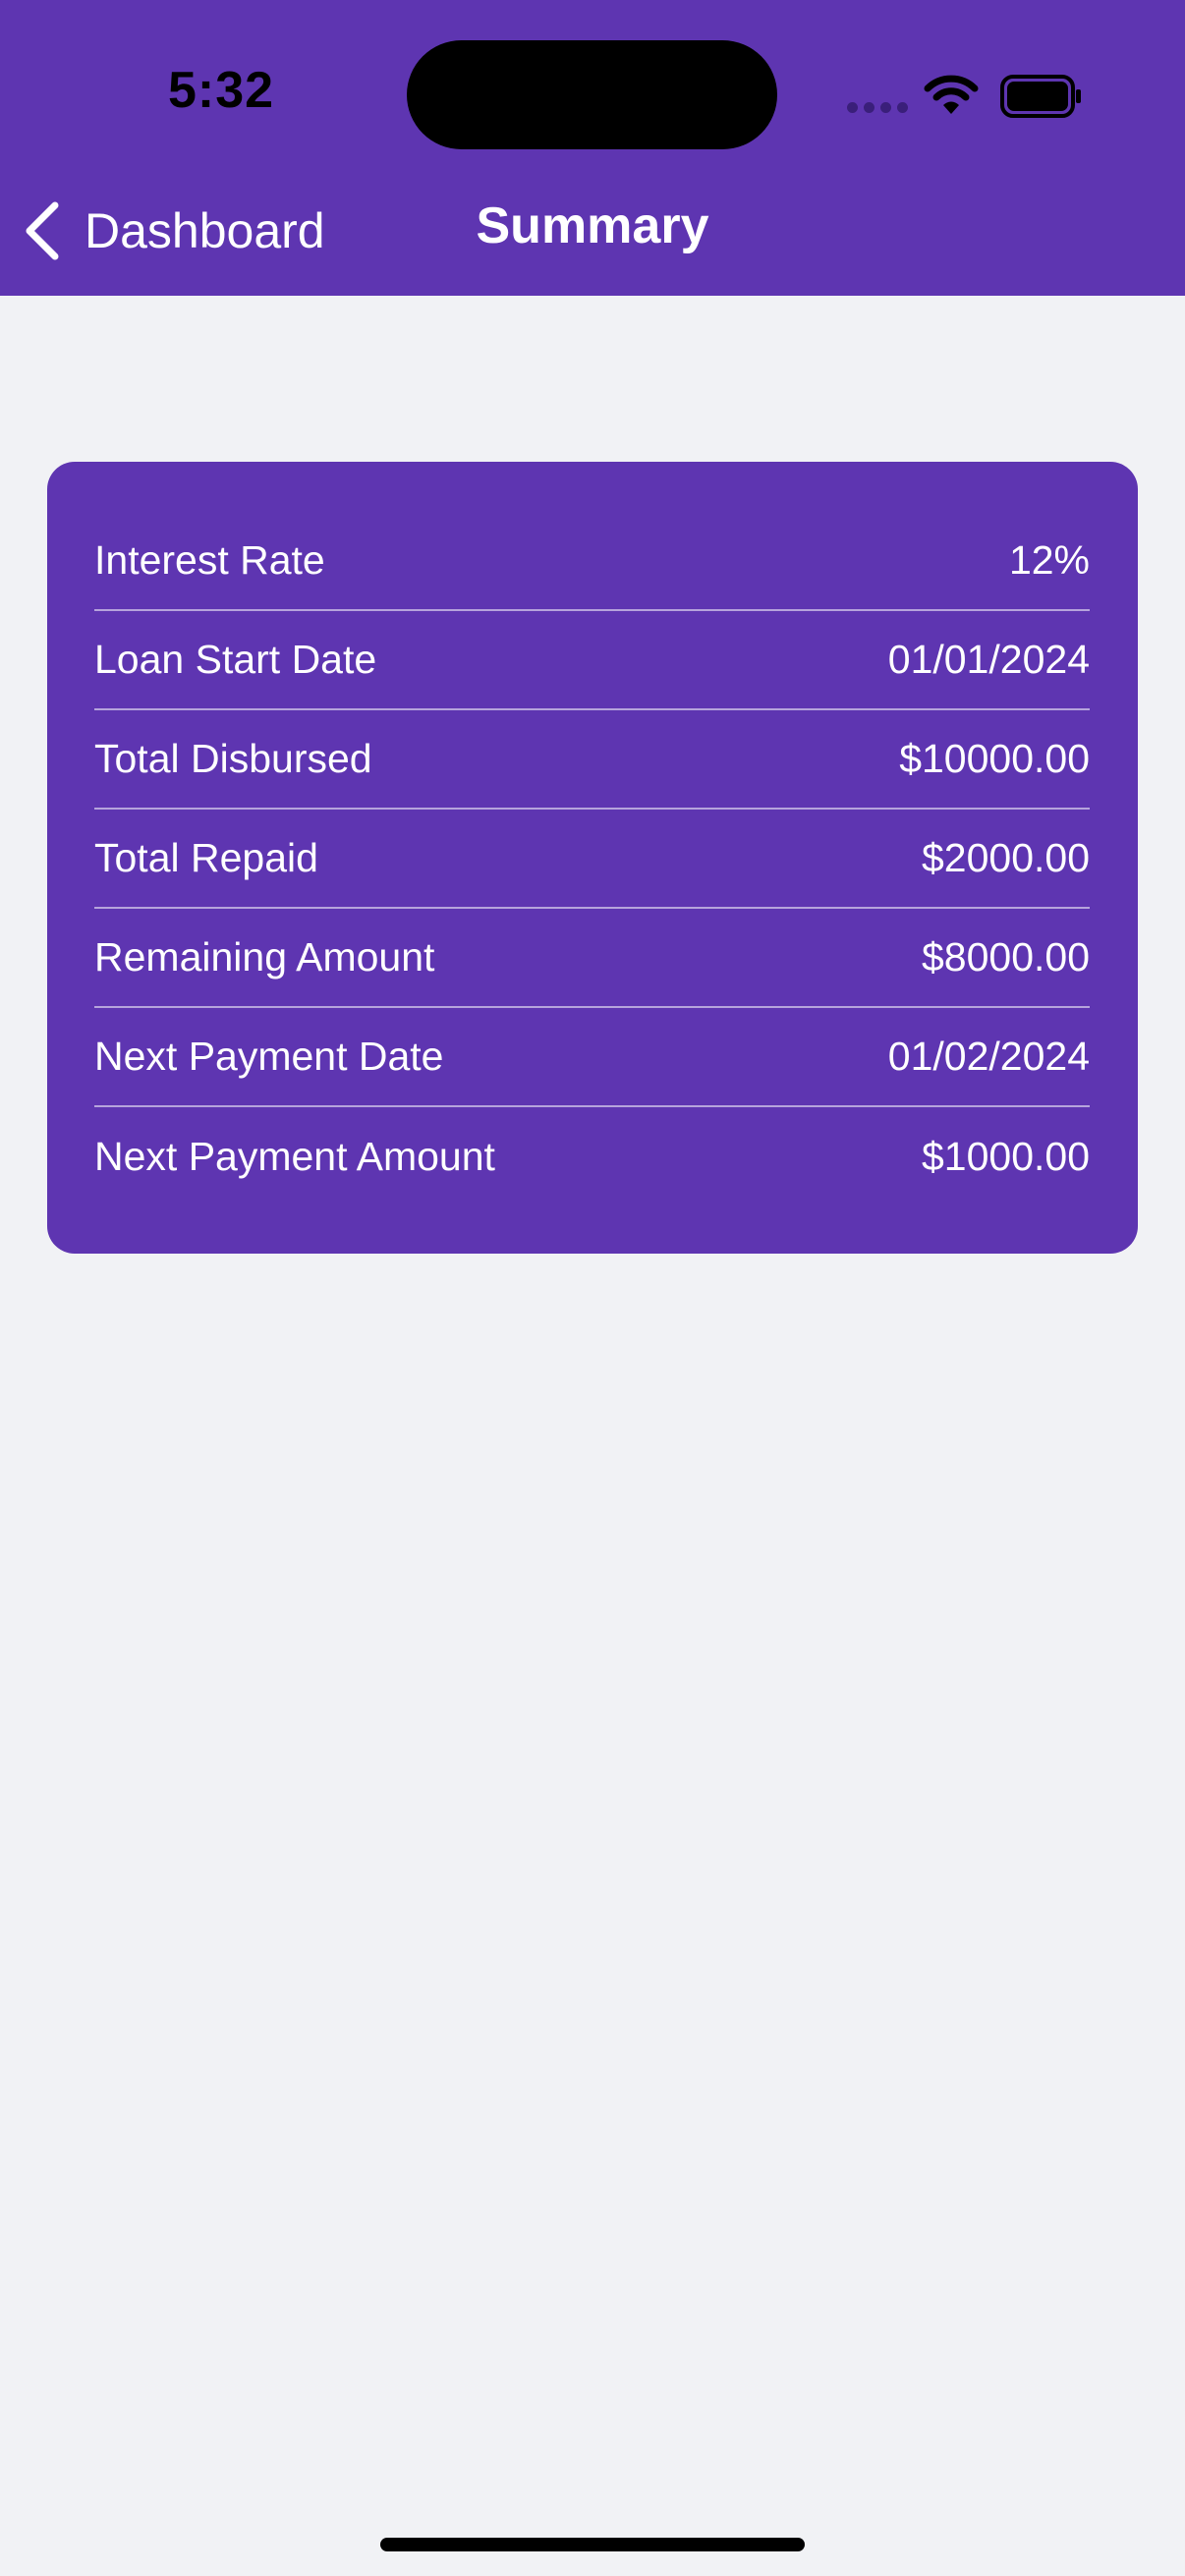  What do you see at coordinates (294, 1156) in the screenshot?
I see `row-label: Next Payment Amount` at bounding box center [294, 1156].